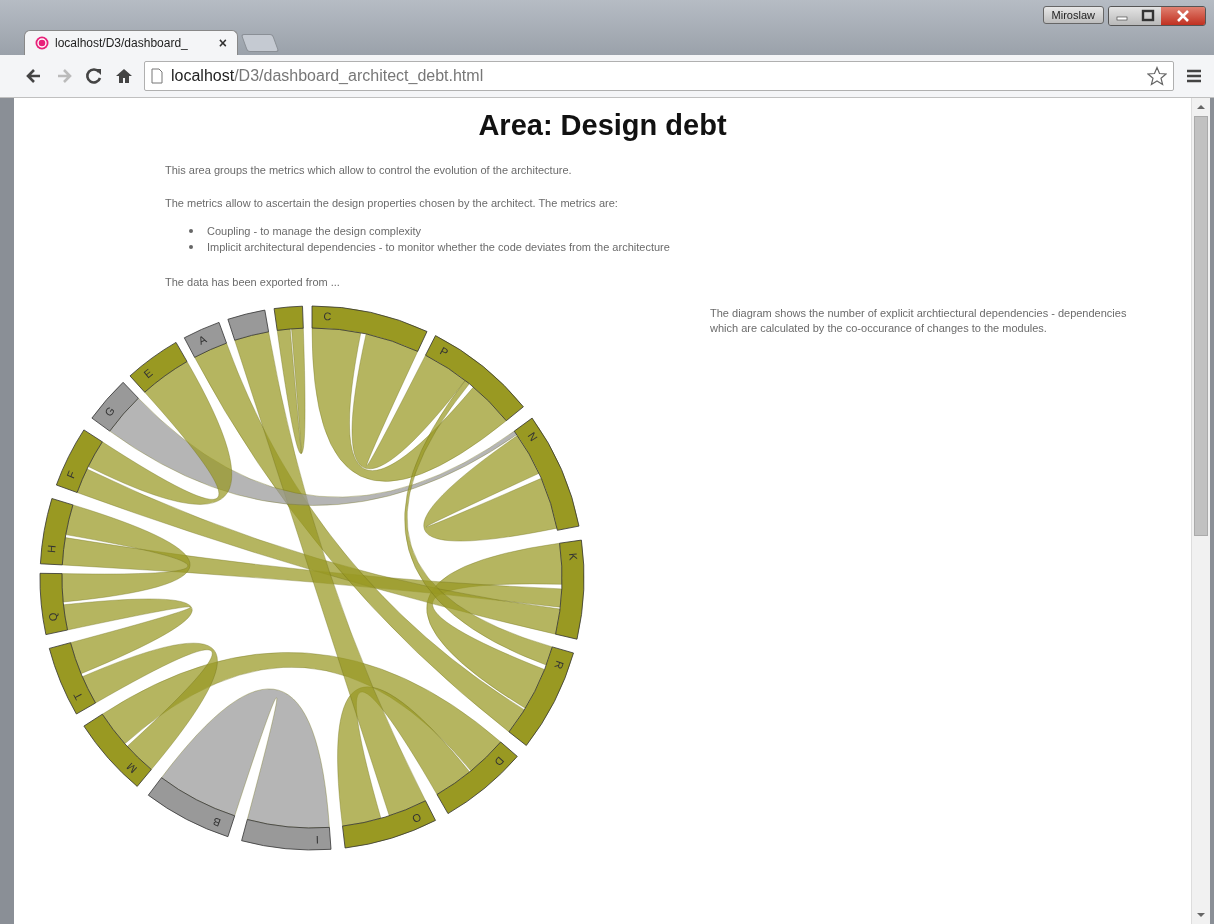 The height and width of the screenshot is (924, 1214). I want to click on arc-label: N, so click(532, 437).